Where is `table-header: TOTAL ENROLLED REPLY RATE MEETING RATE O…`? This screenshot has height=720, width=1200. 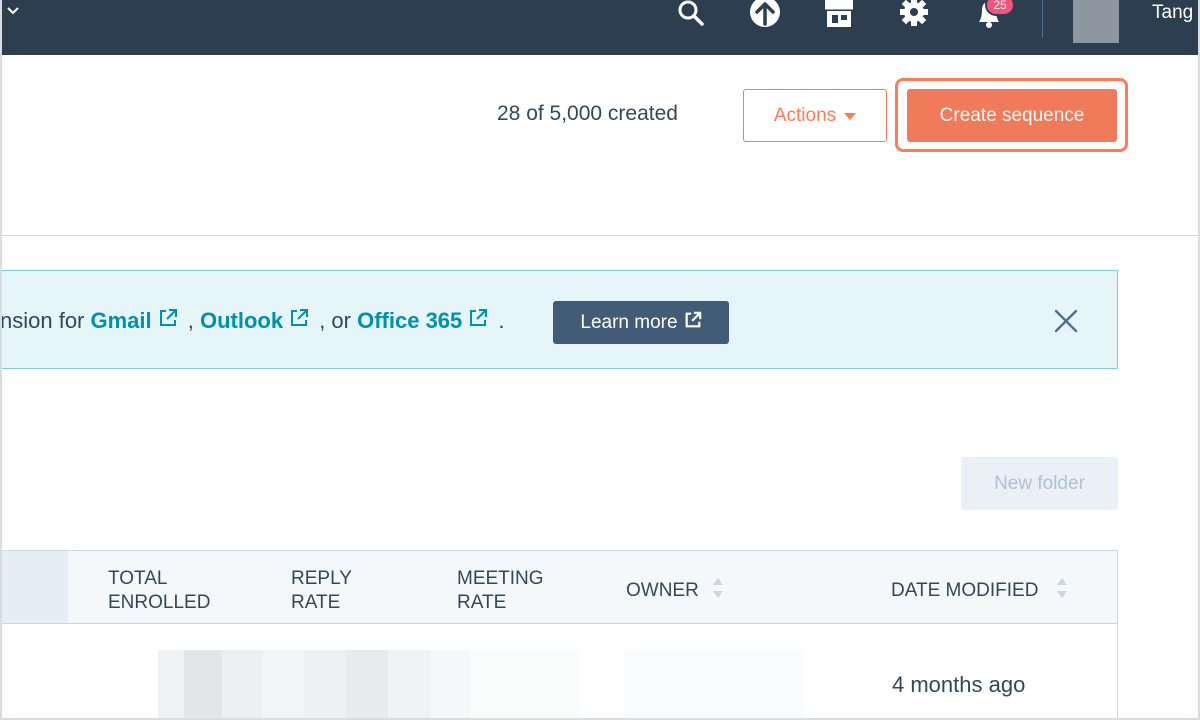
table-header: TOTAL ENROLLED REPLY RATE MEETING RATE O… is located at coordinates (559, 587).